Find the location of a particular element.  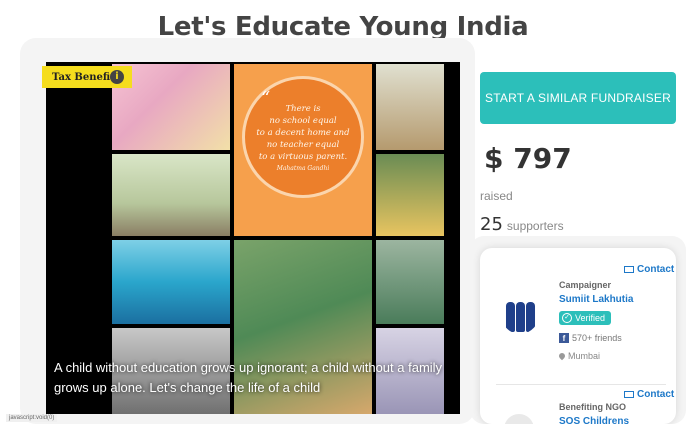

tax-benefit-label: Tax Benefit is located at coordinates (83, 77).